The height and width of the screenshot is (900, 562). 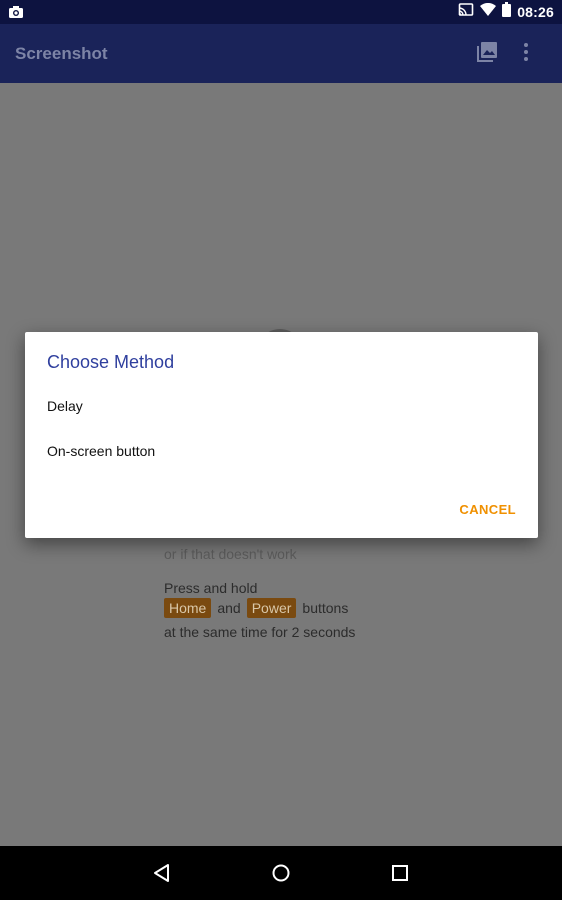 What do you see at coordinates (526, 54) in the screenshot?
I see `more-vert-icon` at bounding box center [526, 54].